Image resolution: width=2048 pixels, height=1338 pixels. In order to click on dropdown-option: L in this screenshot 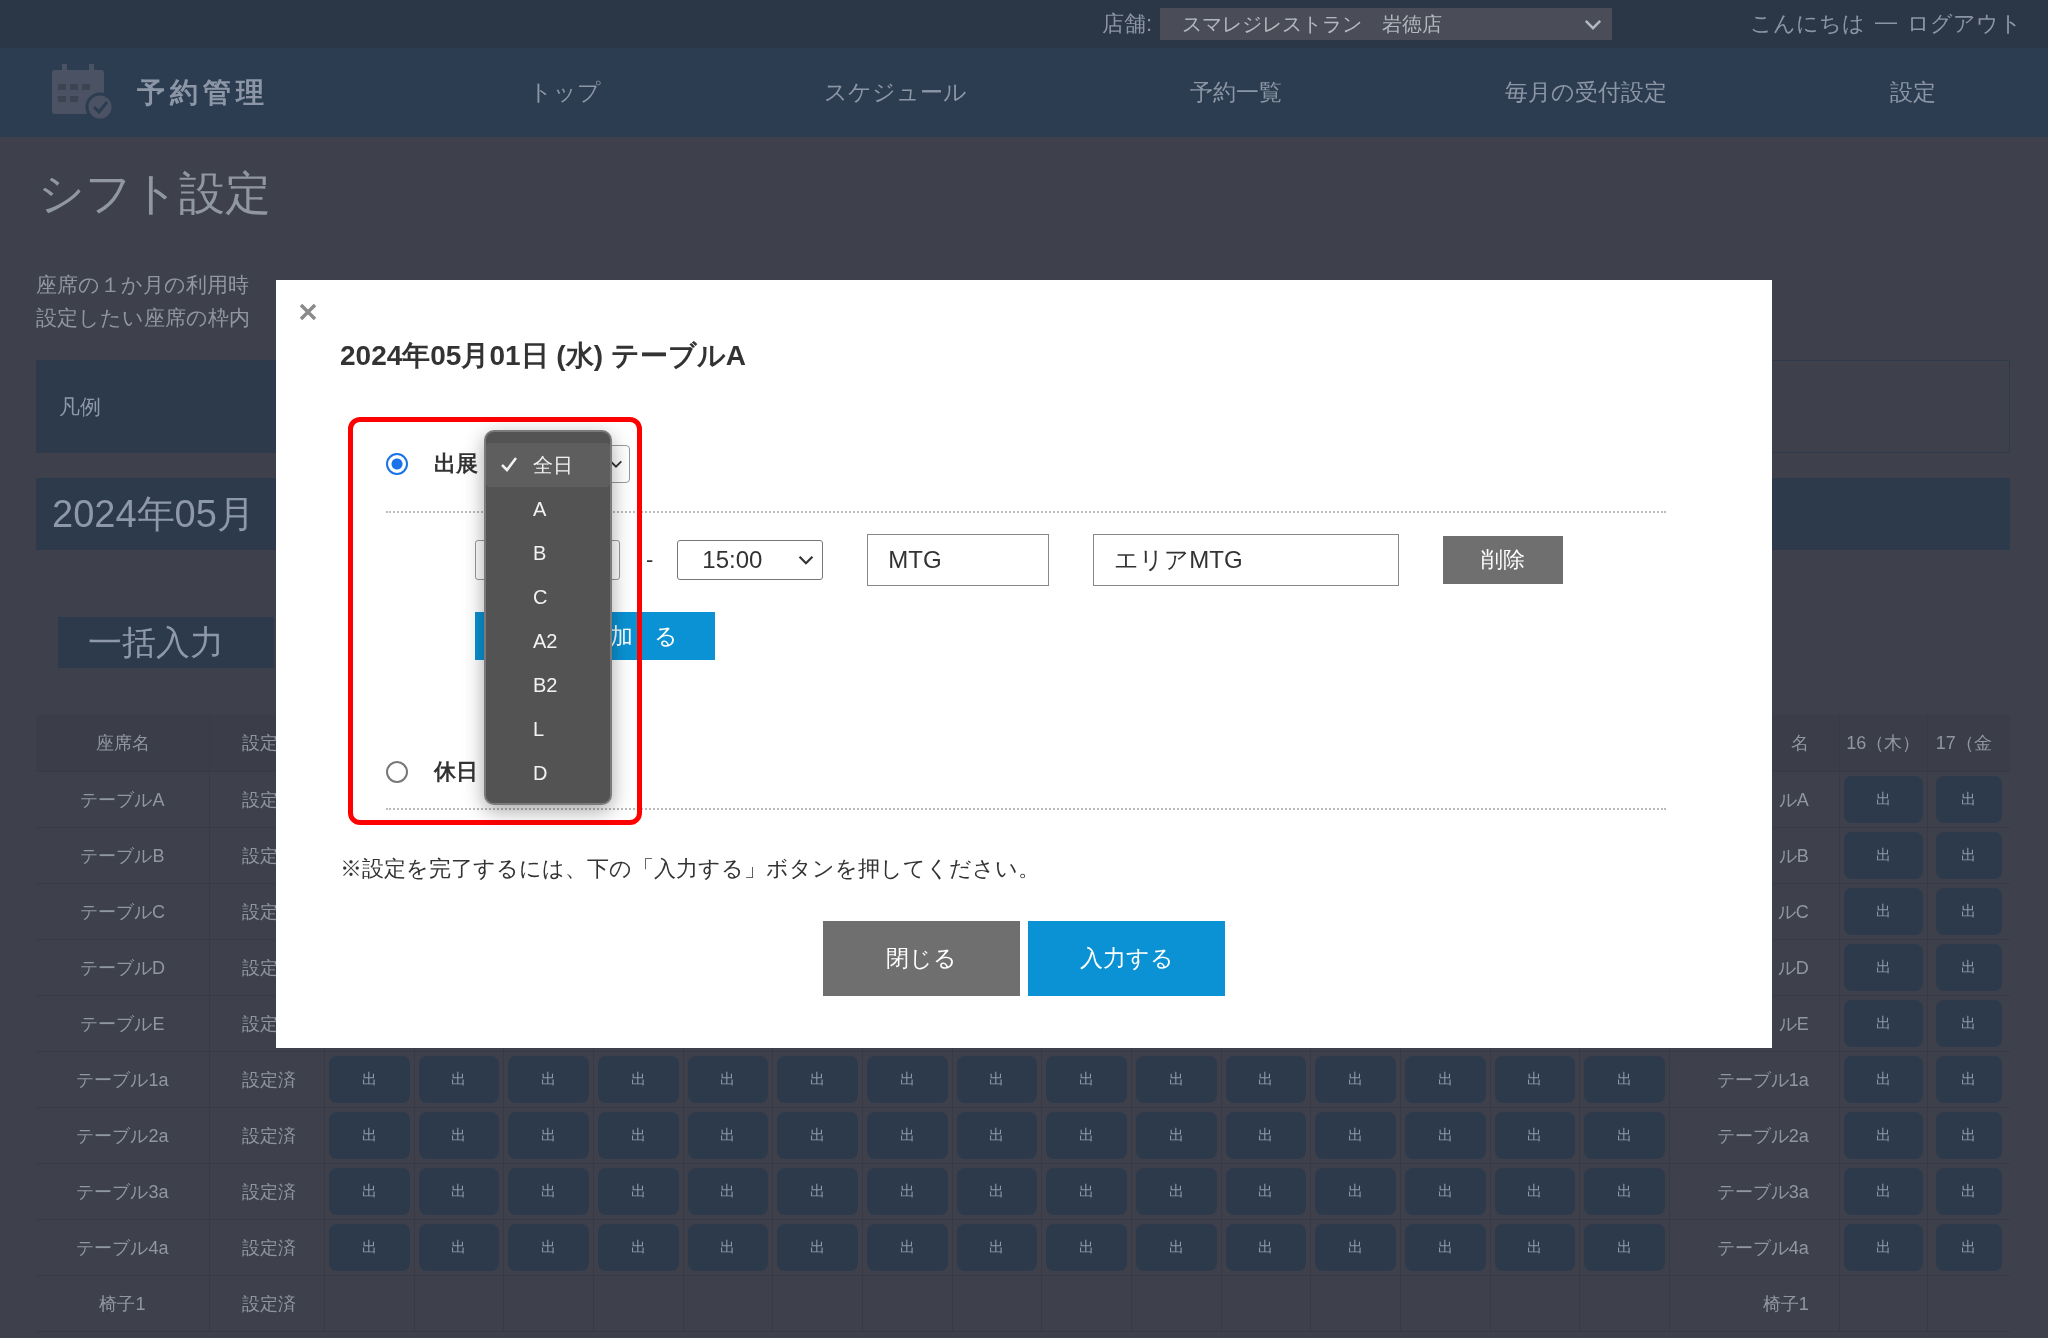, I will do `click(548, 729)`.